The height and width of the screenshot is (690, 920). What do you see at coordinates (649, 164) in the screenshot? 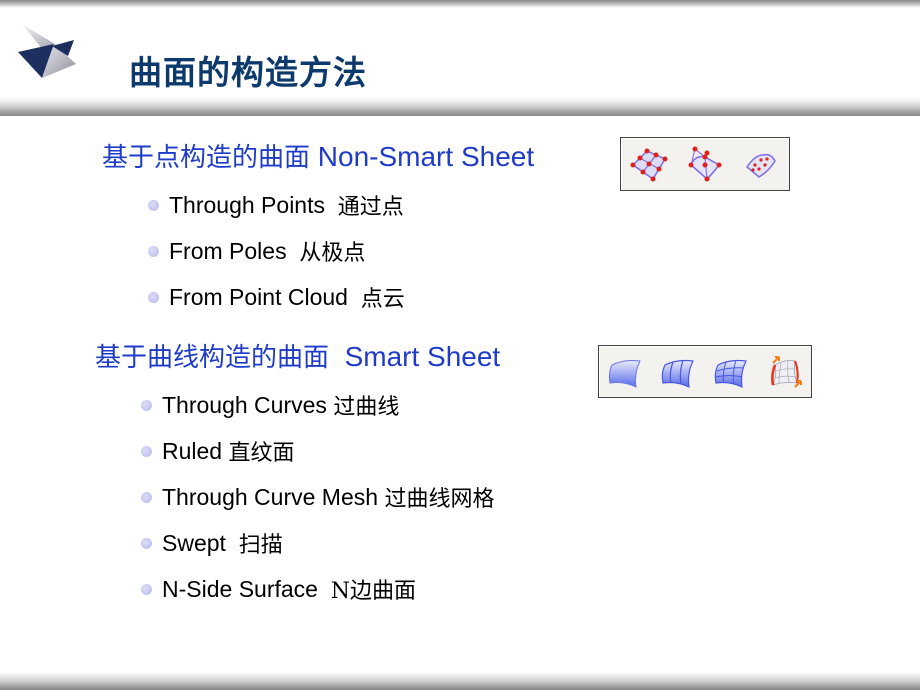
I see `through-points-surface-icon` at bounding box center [649, 164].